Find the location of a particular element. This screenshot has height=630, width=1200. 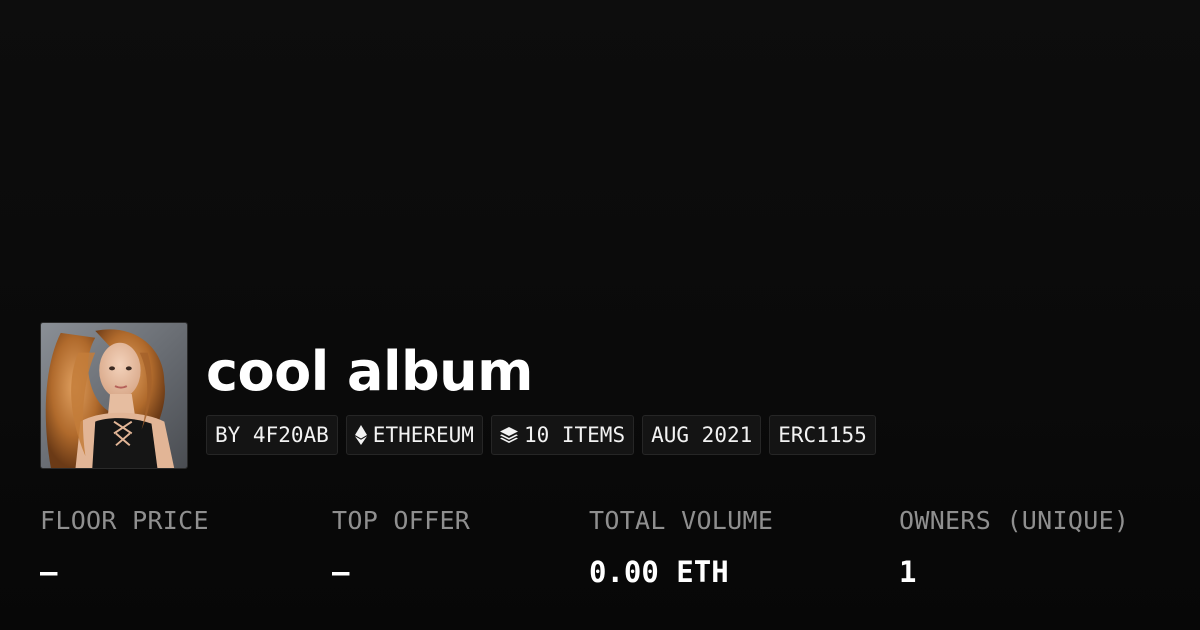

date-chip-label: AUG 2021 is located at coordinates (702, 435).